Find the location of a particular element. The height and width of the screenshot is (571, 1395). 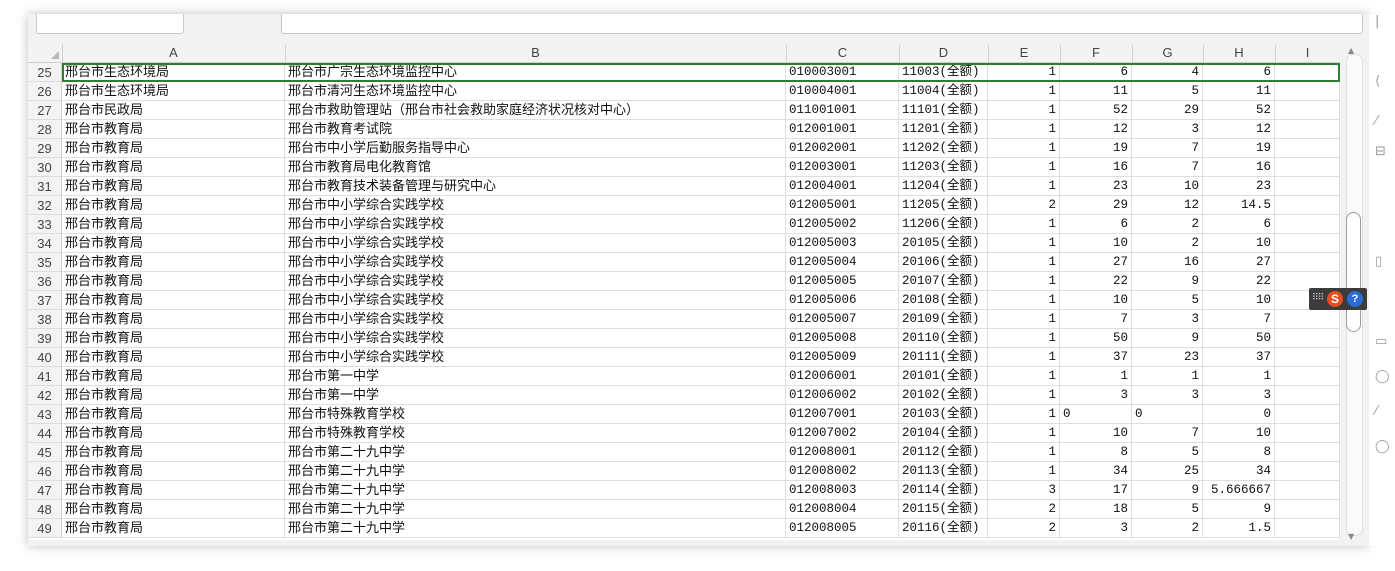

cell-b: 邢台市教育局电化教育馆 is located at coordinates (535, 167).